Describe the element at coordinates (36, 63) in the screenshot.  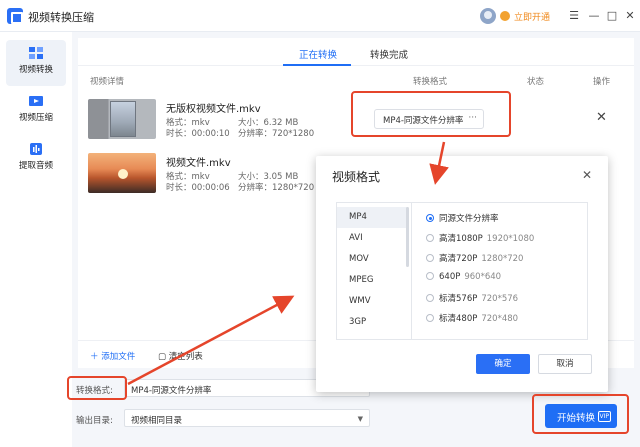
I see `sidebar-item-video-convert: 视频转换` at that location.